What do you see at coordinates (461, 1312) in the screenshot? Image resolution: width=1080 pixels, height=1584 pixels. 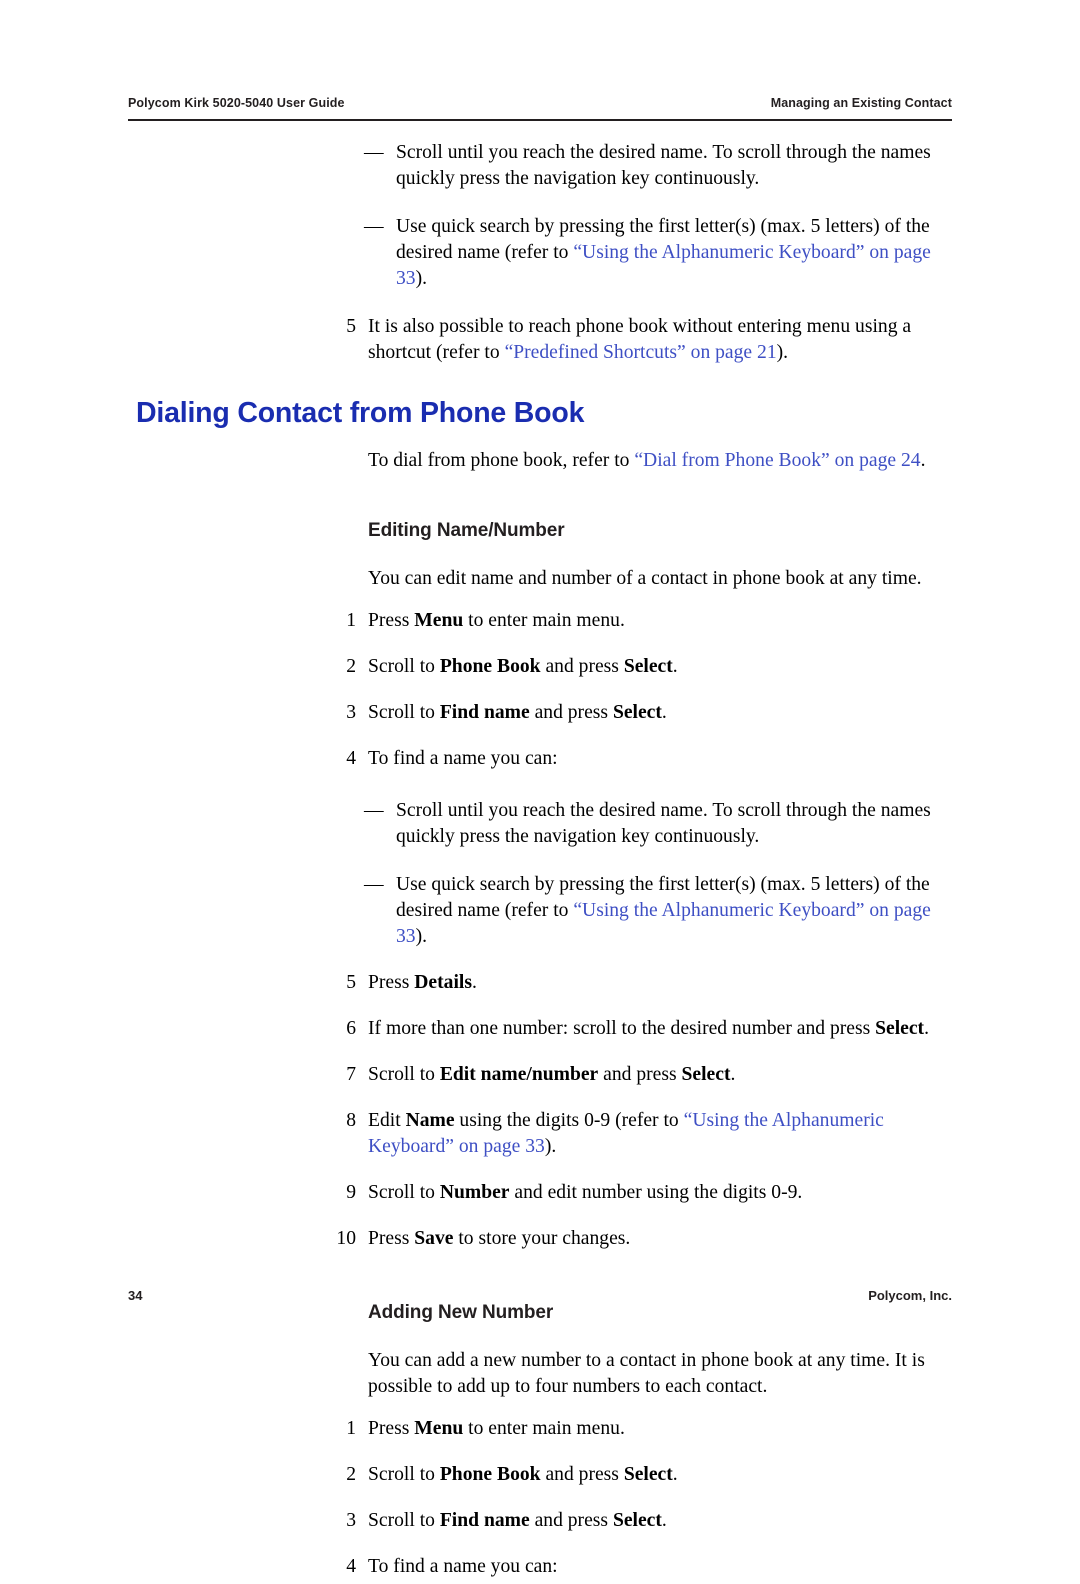 I see `subsection-heading-adding: Adding New Number` at bounding box center [461, 1312].